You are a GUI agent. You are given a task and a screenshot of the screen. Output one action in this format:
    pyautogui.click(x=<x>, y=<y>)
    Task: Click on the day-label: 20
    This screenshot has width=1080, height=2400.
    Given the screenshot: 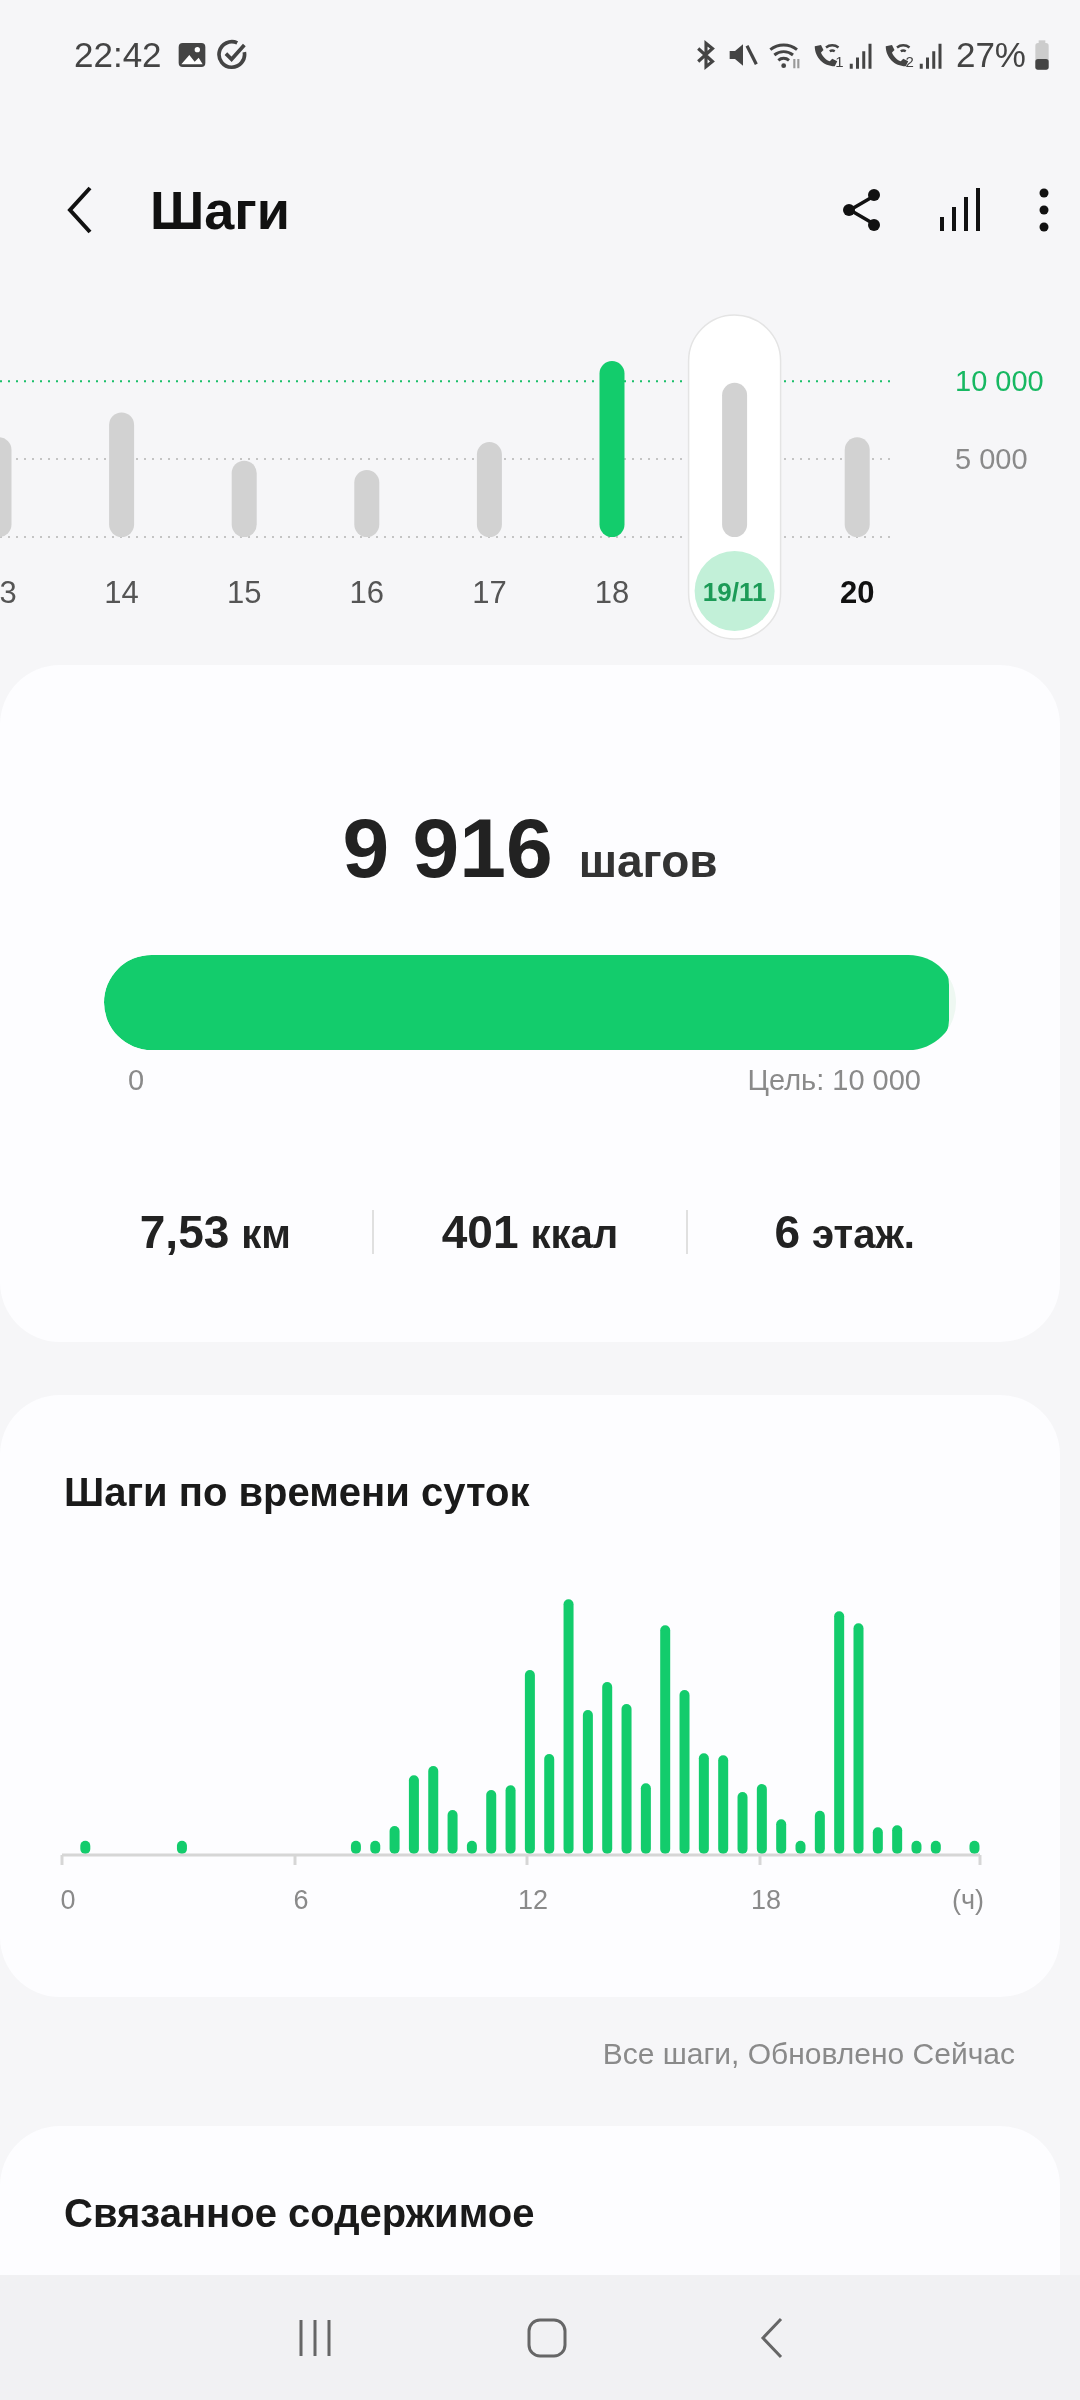 What is the action you would take?
    pyautogui.click(x=857, y=592)
    